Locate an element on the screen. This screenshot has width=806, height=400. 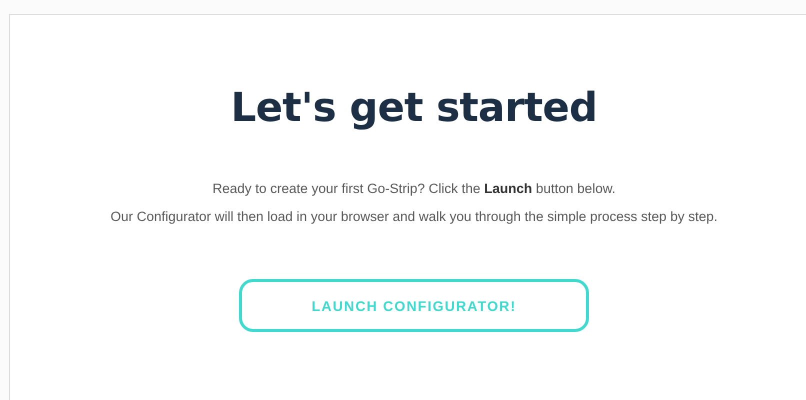
page-heading: Let's get started is located at coordinates (414, 108).